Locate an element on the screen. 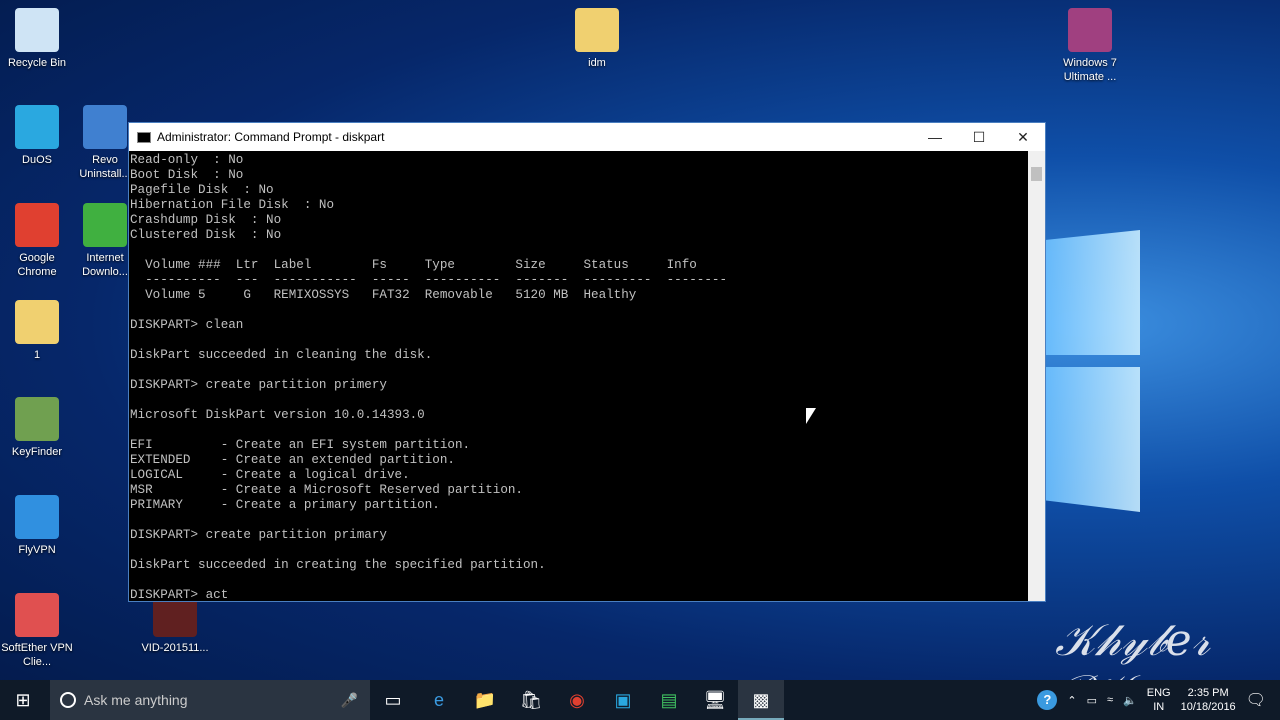  help-icon: ? is located at coordinates (1047, 700).